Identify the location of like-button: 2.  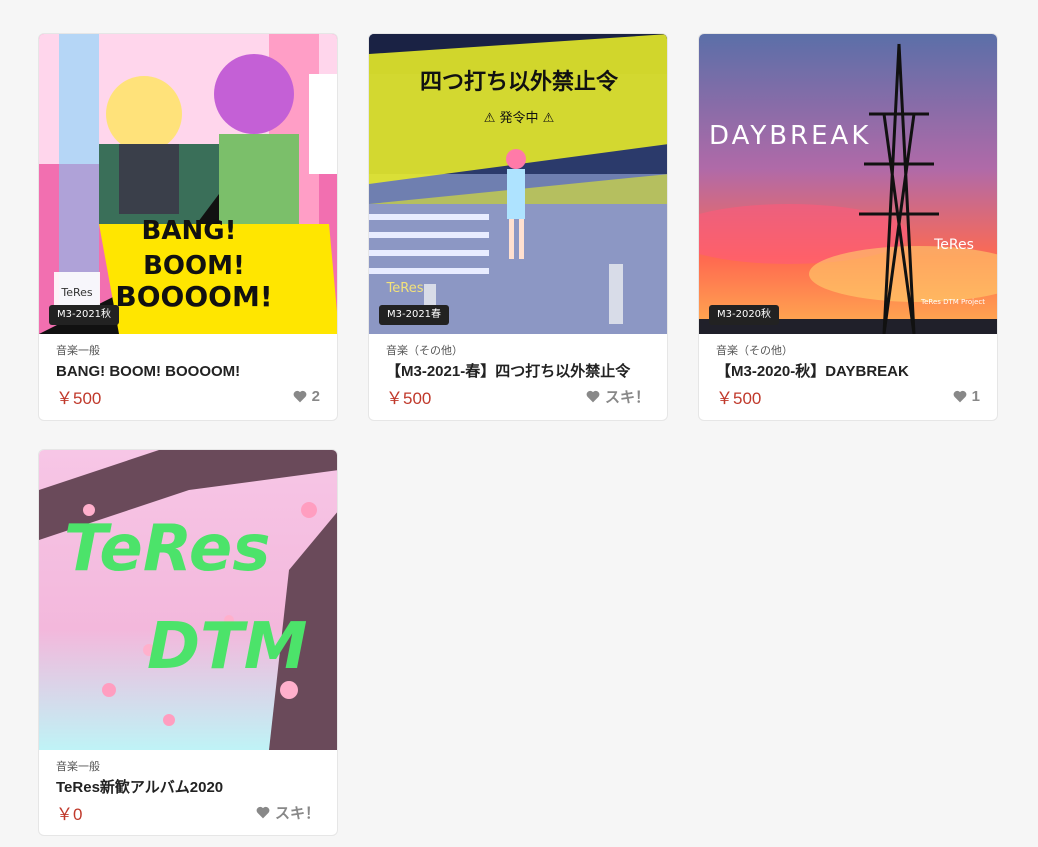
(306, 396).